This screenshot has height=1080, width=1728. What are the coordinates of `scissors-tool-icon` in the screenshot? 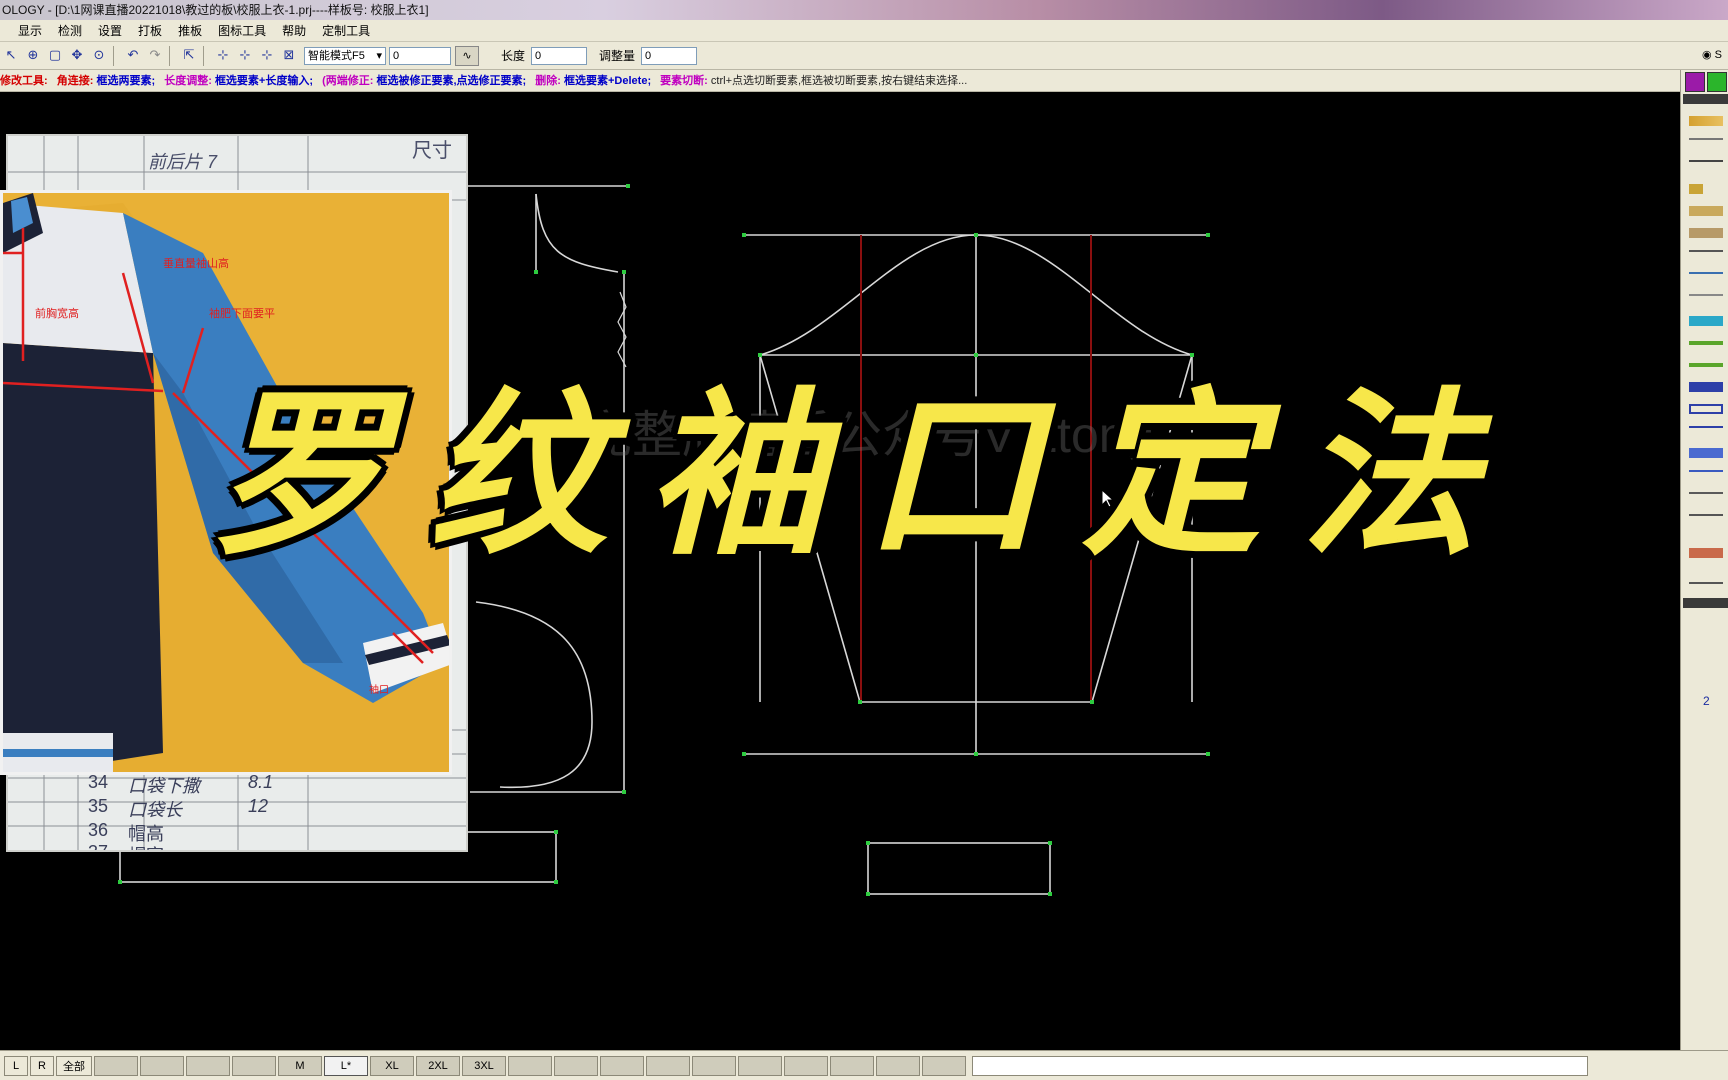 It's located at (1708, 255).